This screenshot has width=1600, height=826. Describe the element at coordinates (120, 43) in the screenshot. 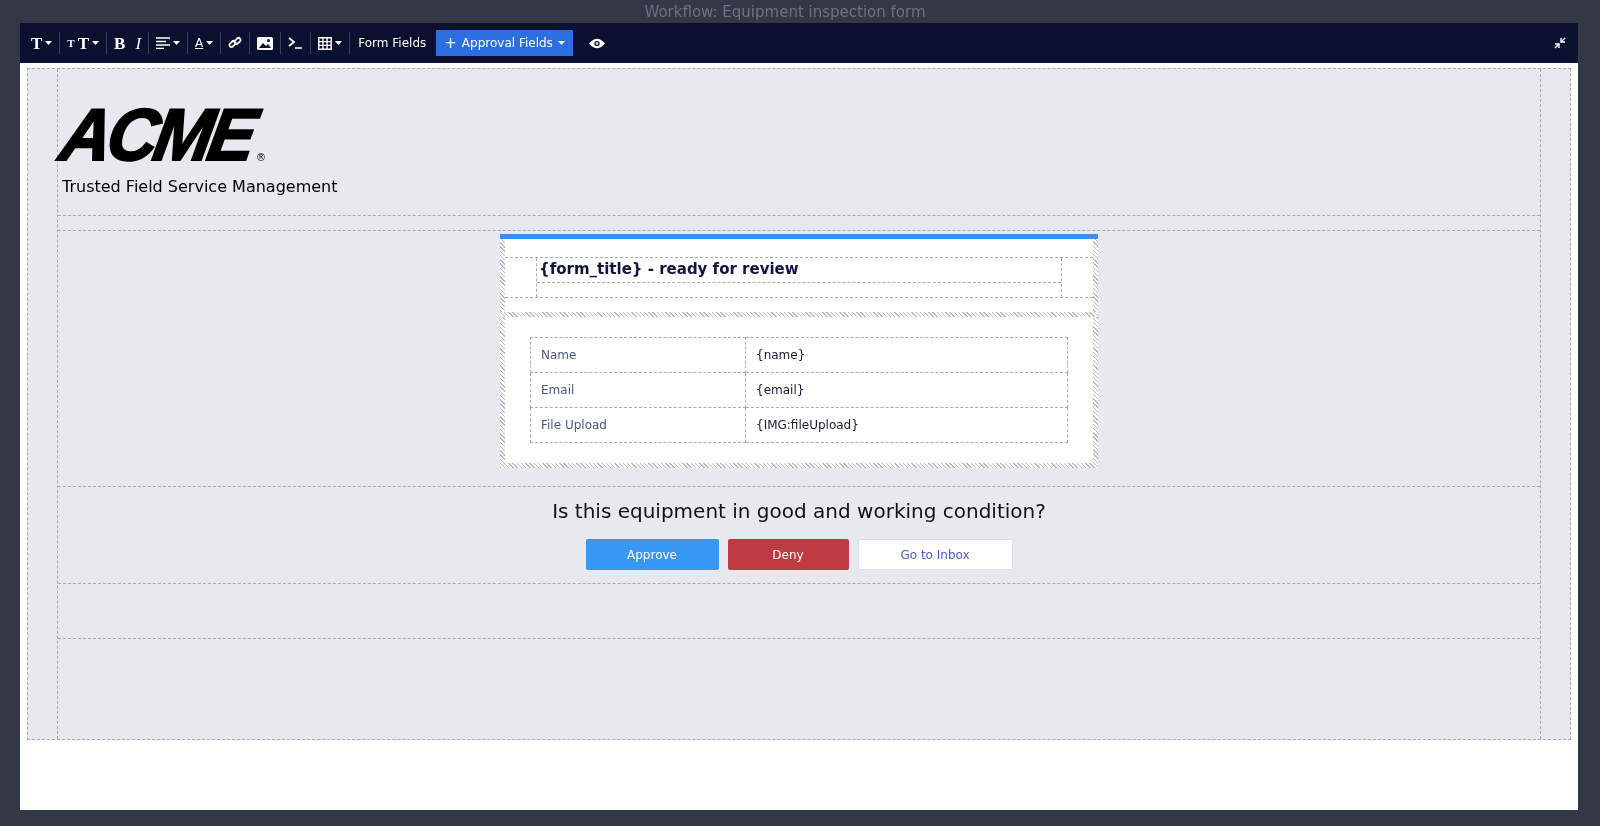

I see `bold-button: B` at that location.